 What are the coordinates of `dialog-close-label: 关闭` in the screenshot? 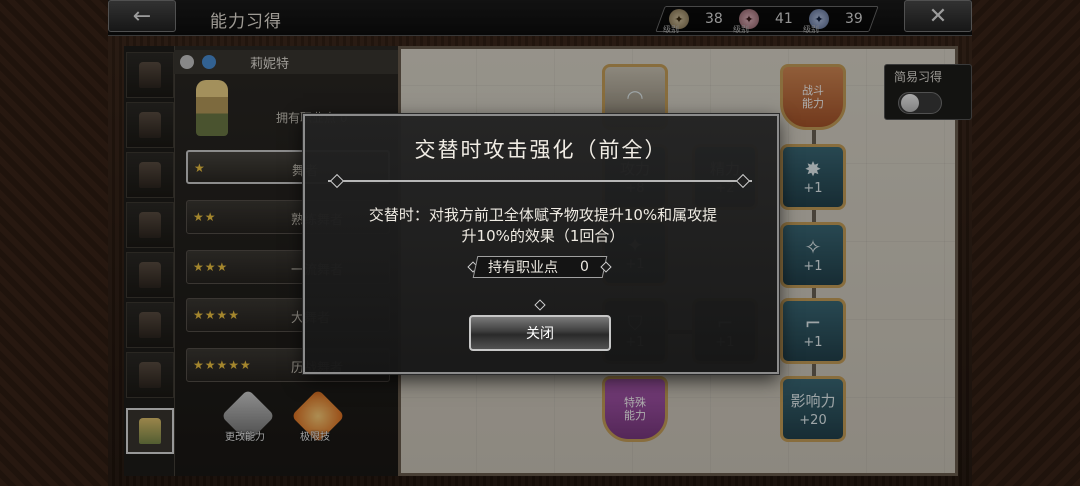 It's located at (540, 334).